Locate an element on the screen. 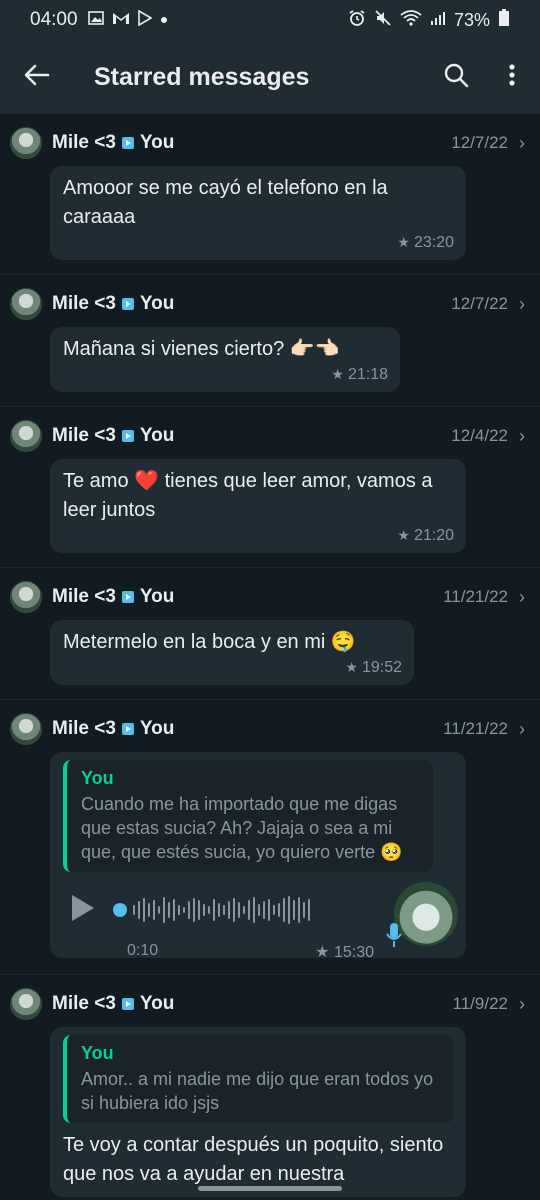 Image resolution: width=540 pixels, height=1200 pixels. more-options-button is located at coordinates (512, 77).